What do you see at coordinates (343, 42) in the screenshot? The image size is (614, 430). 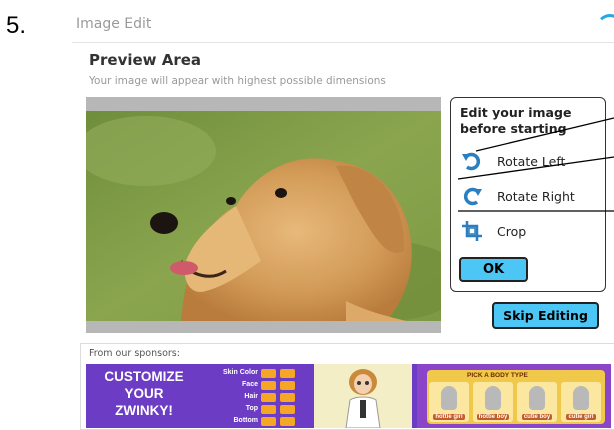 I see `title-divider` at bounding box center [343, 42].